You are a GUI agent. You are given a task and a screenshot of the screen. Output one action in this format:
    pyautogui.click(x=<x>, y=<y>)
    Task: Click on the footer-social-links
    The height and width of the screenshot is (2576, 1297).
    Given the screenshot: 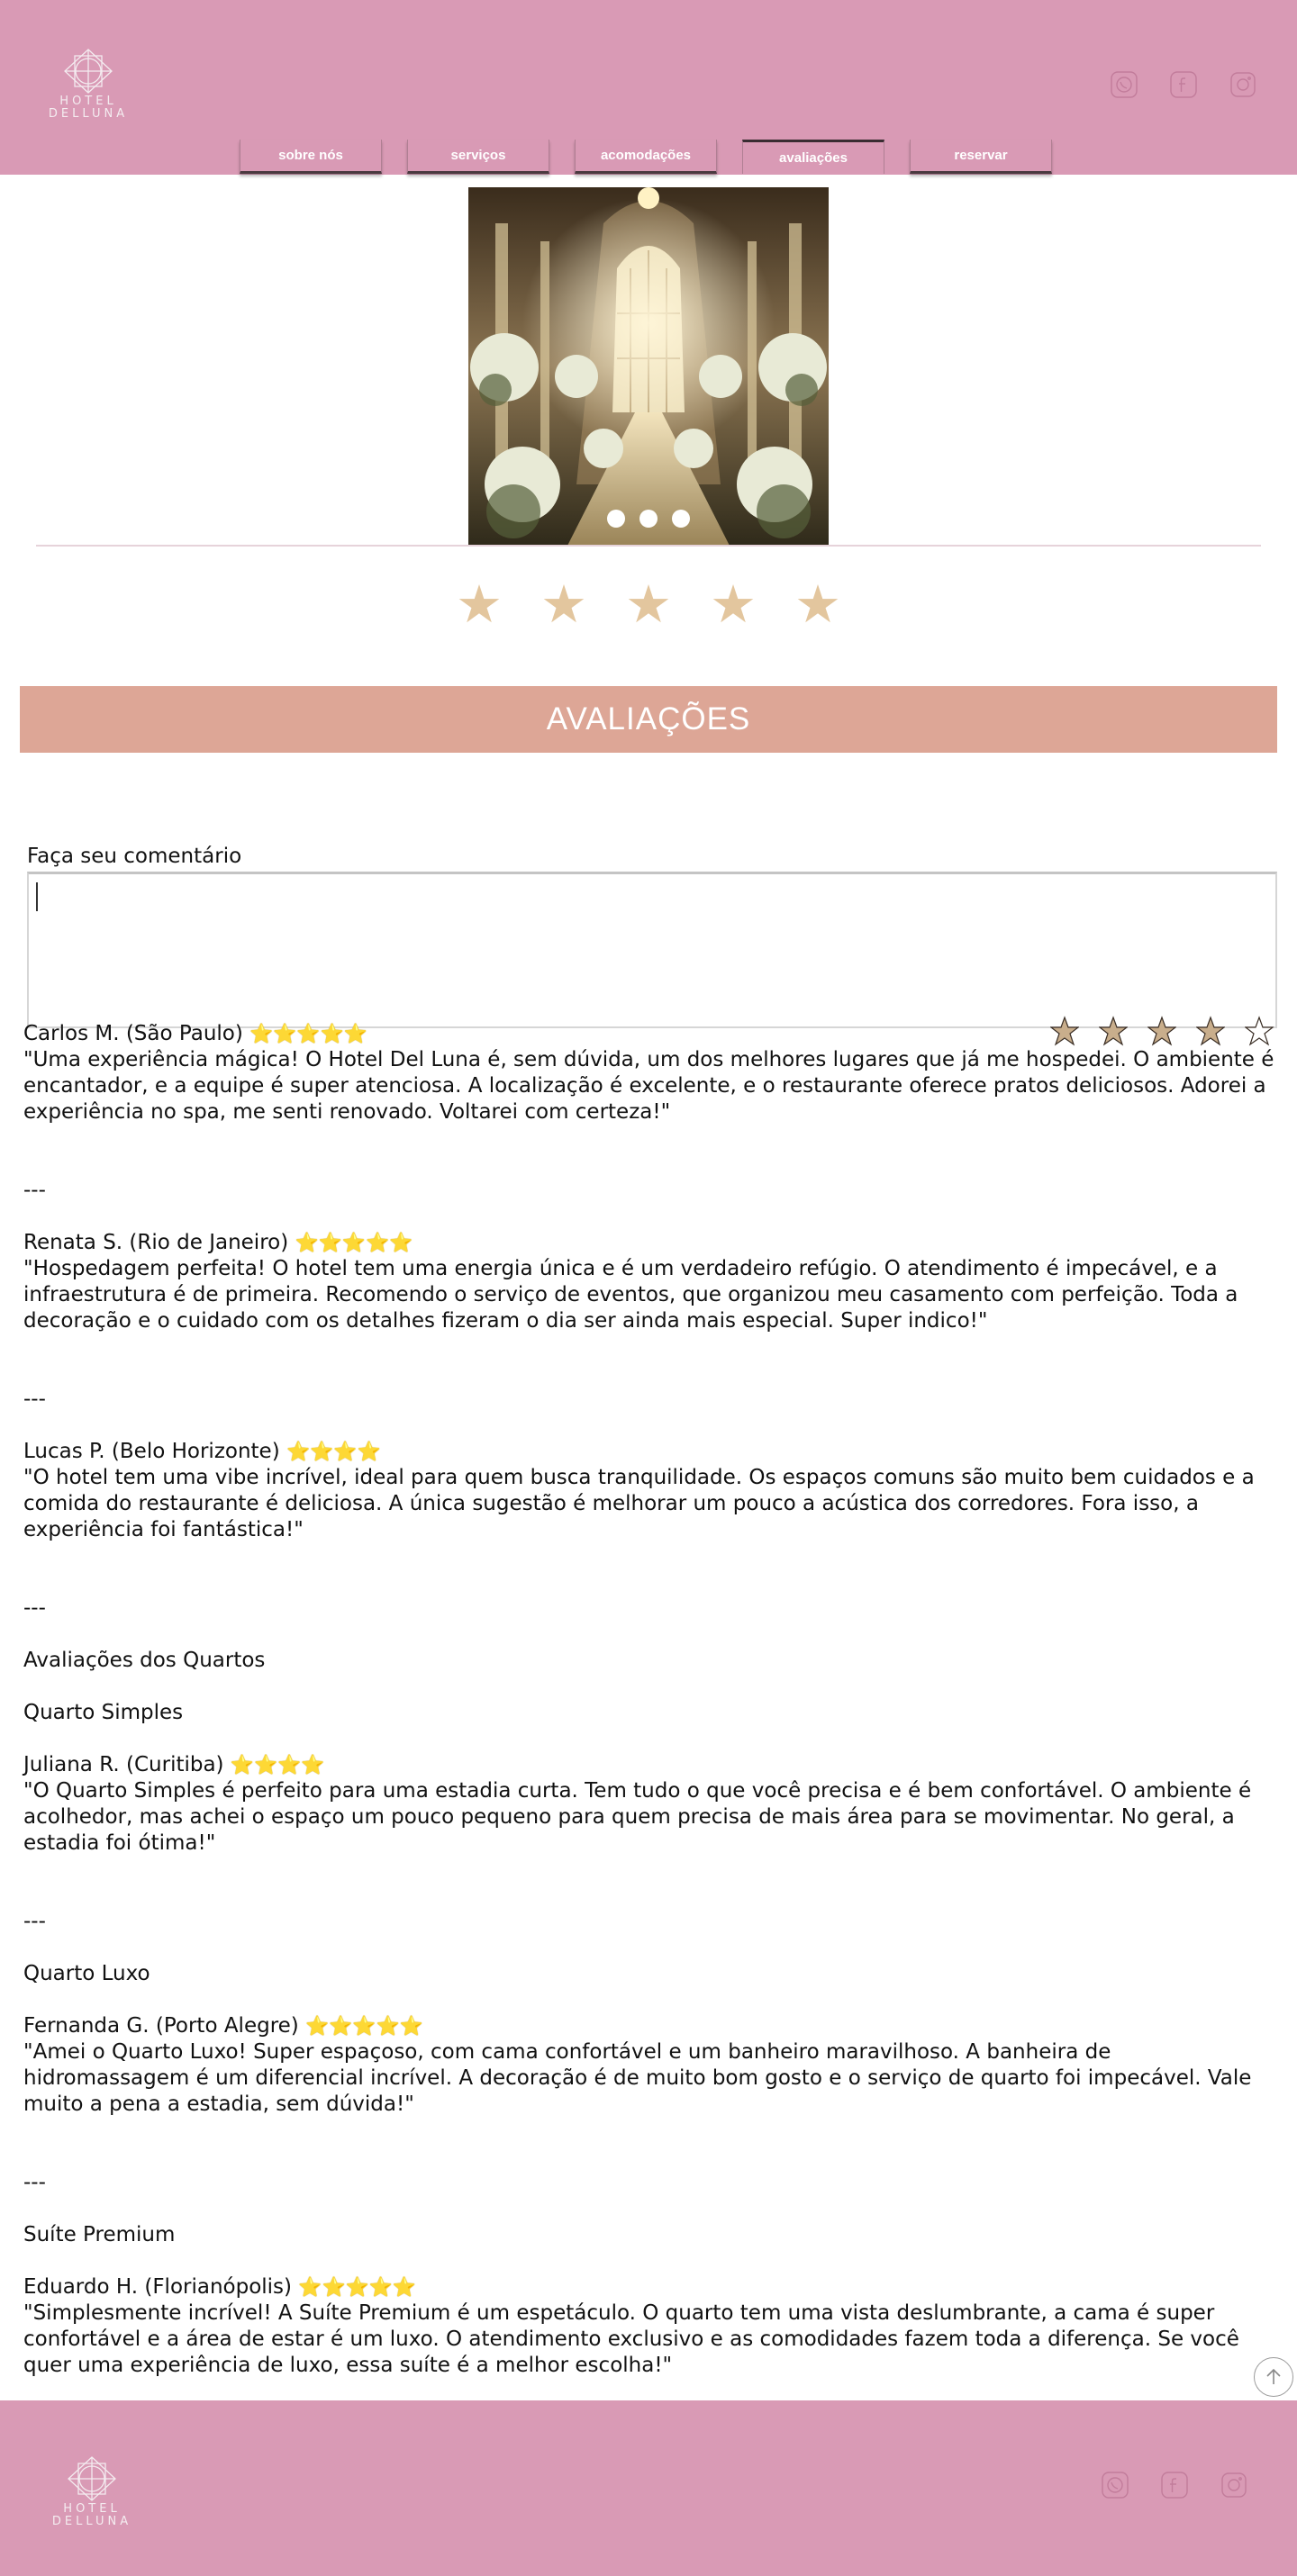 What is the action you would take?
    pyautogui.click(x=1174, y=2485)
    